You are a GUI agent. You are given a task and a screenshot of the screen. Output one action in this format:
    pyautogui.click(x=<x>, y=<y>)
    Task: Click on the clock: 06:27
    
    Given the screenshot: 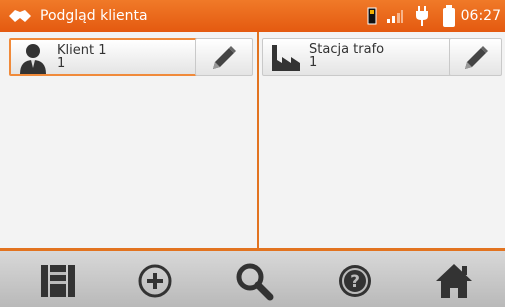 What is the action you would take?
    pyautogui.click(x=480, y=16)
    